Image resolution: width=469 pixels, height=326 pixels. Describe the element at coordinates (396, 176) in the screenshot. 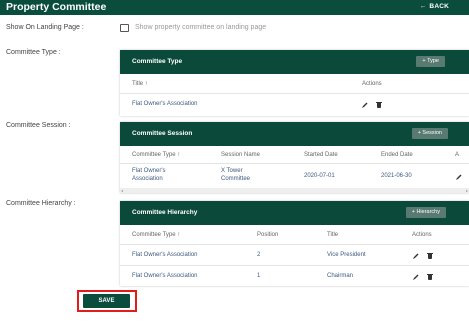

I see `session-end-date: 2021-06-30` at that location.